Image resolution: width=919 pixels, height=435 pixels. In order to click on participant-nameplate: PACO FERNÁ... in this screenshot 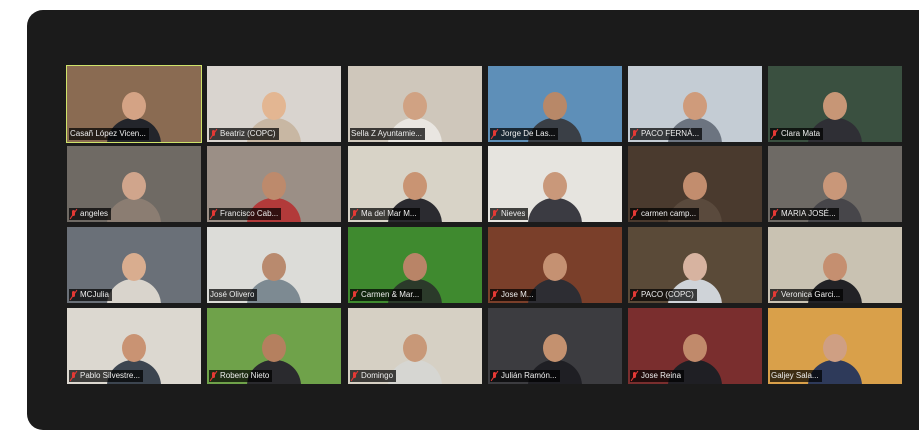, I will do `click(666, 134)`.